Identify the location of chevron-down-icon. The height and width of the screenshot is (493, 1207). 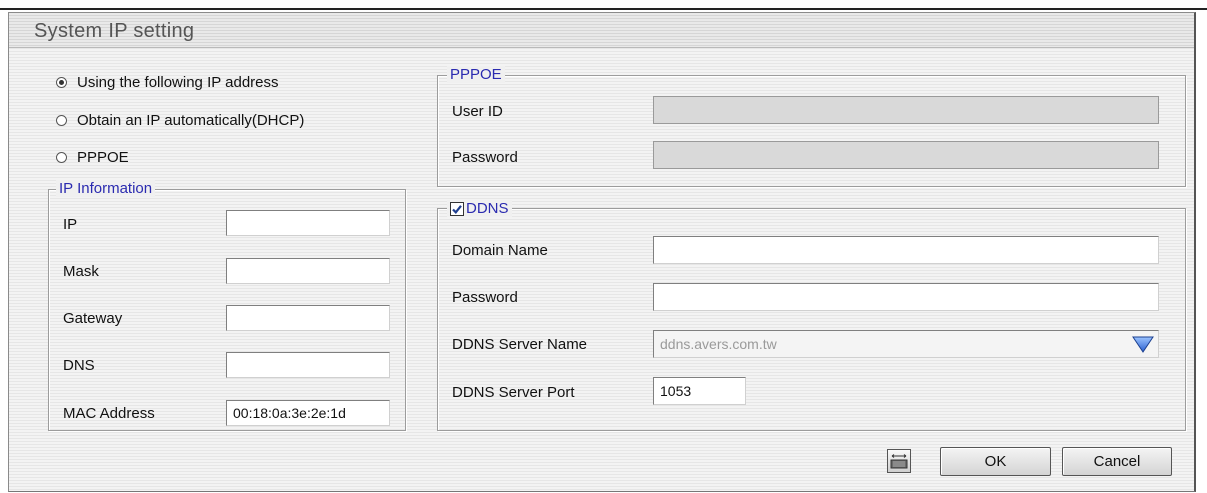
(1143, 344).